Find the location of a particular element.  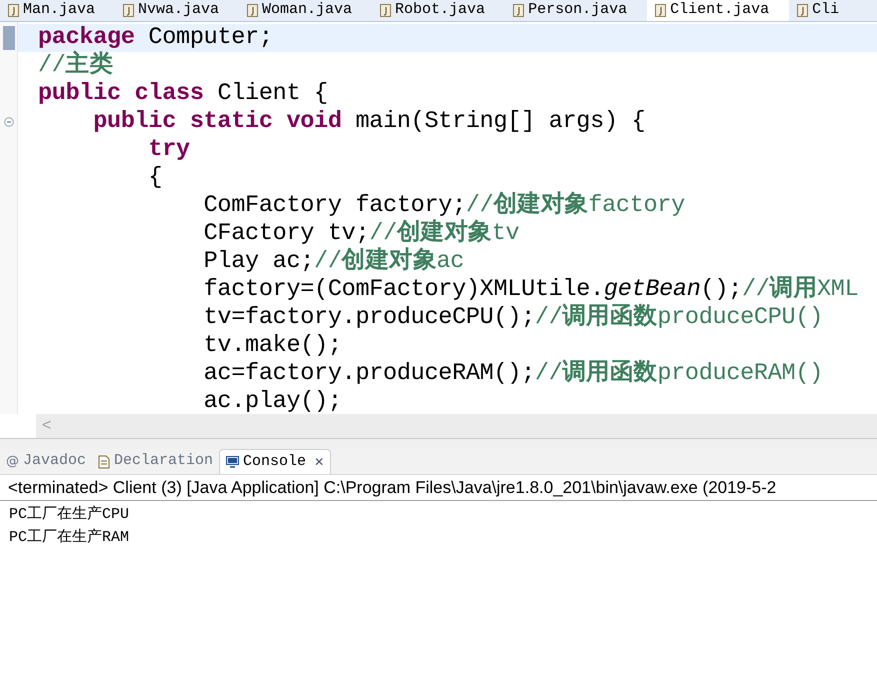

code-text: try is located at coordinates (168, 149).